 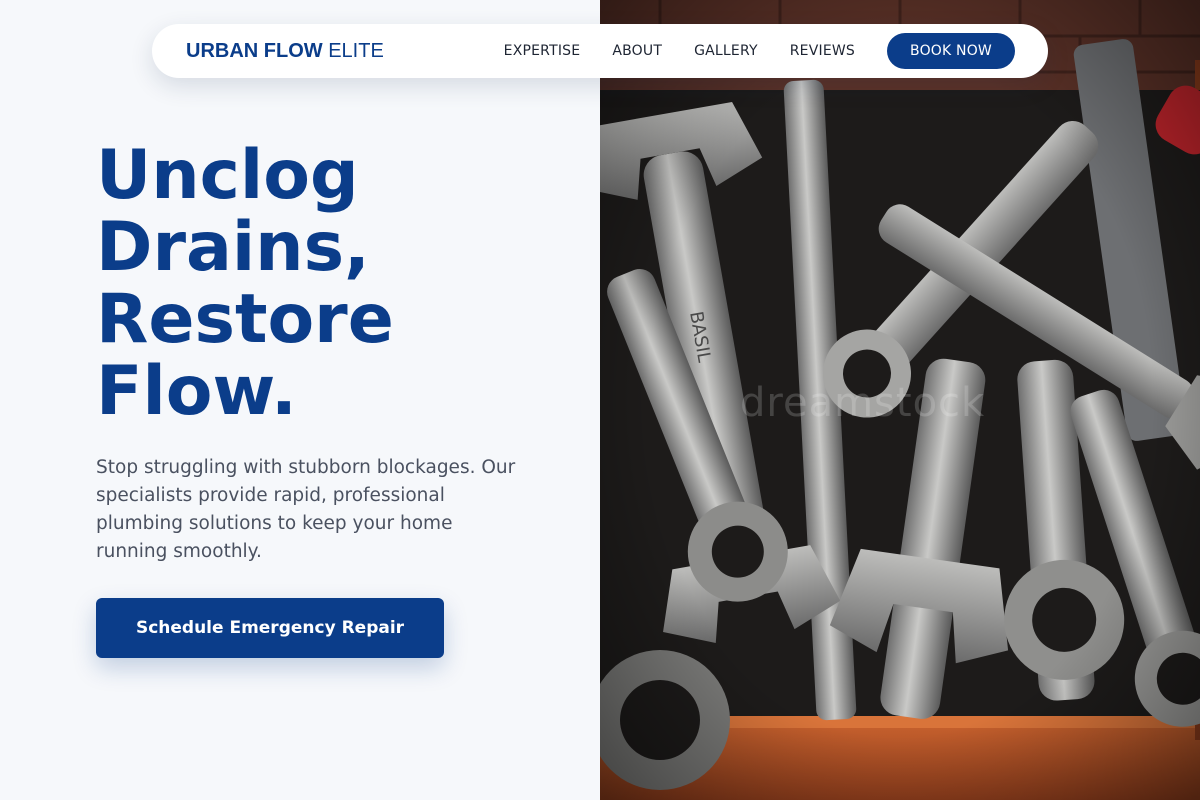 I want to click on hero-title: Unclog Drains, Restore Flow., so click(x=326, y=284).